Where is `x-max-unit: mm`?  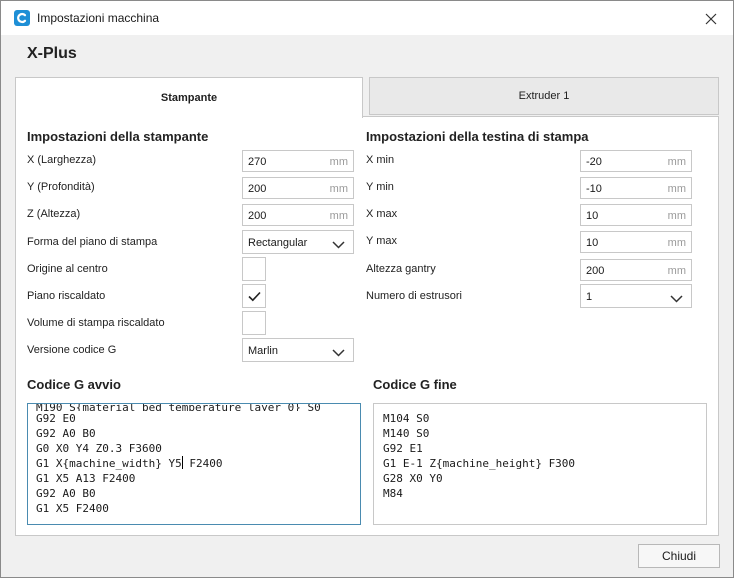
x-max-unit: mm is located at coordinates (676, 216).